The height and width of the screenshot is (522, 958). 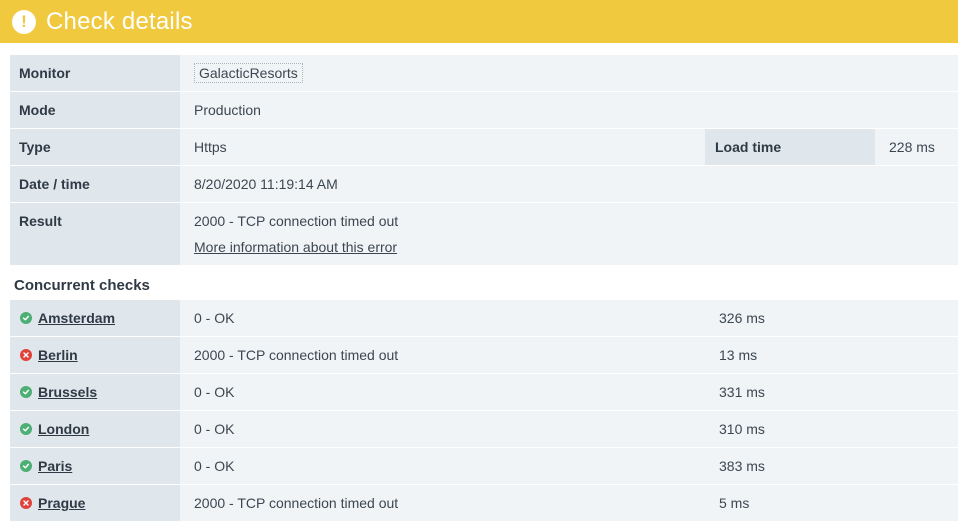 What do you see at coordinates (63, 429) in the screenshot?
I see `check-city-link: London` at bounding box center [63, 429].